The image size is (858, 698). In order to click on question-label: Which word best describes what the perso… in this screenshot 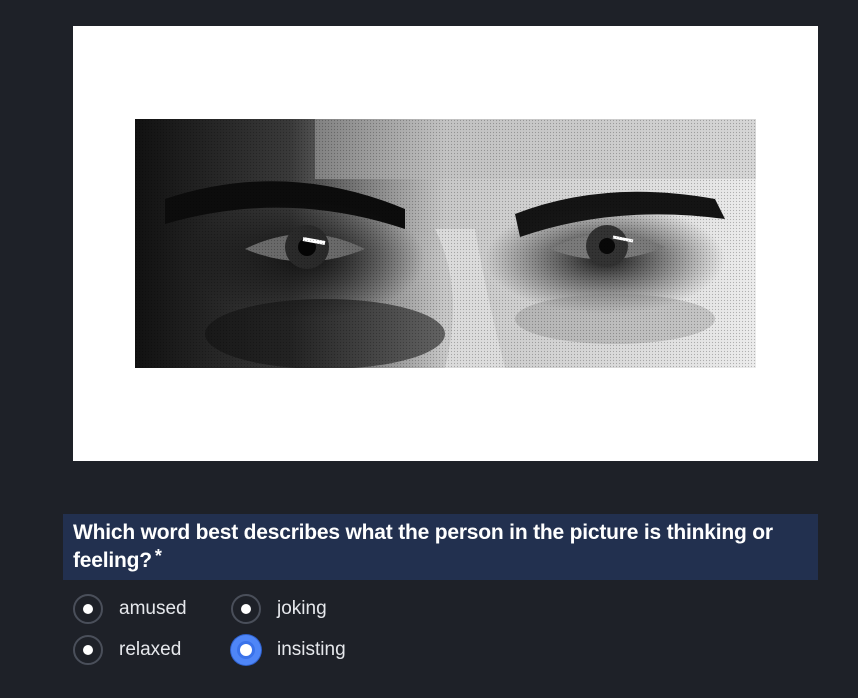, I will do `click(423, 546)`.